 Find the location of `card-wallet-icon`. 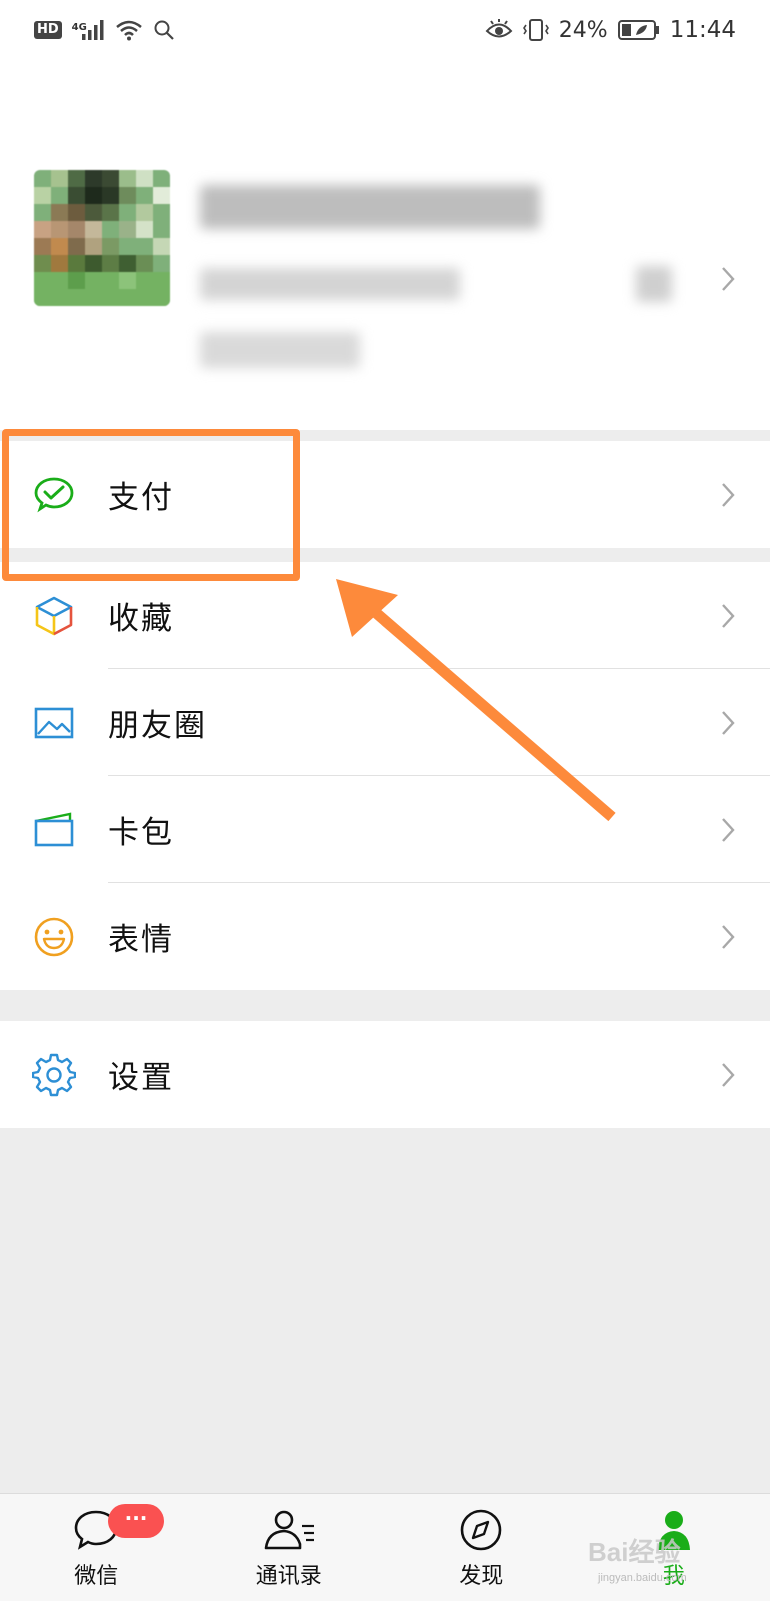

card-wallet-icon is located at coordinates (54, 830).